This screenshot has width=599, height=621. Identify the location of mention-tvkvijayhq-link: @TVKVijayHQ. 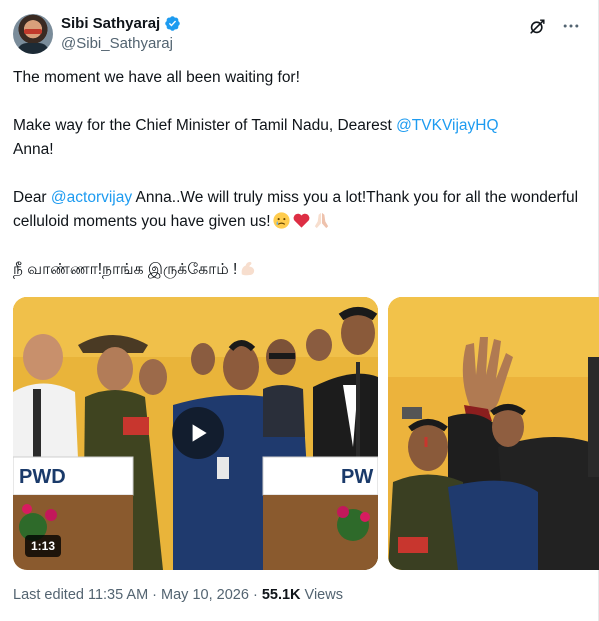
(447, 125).